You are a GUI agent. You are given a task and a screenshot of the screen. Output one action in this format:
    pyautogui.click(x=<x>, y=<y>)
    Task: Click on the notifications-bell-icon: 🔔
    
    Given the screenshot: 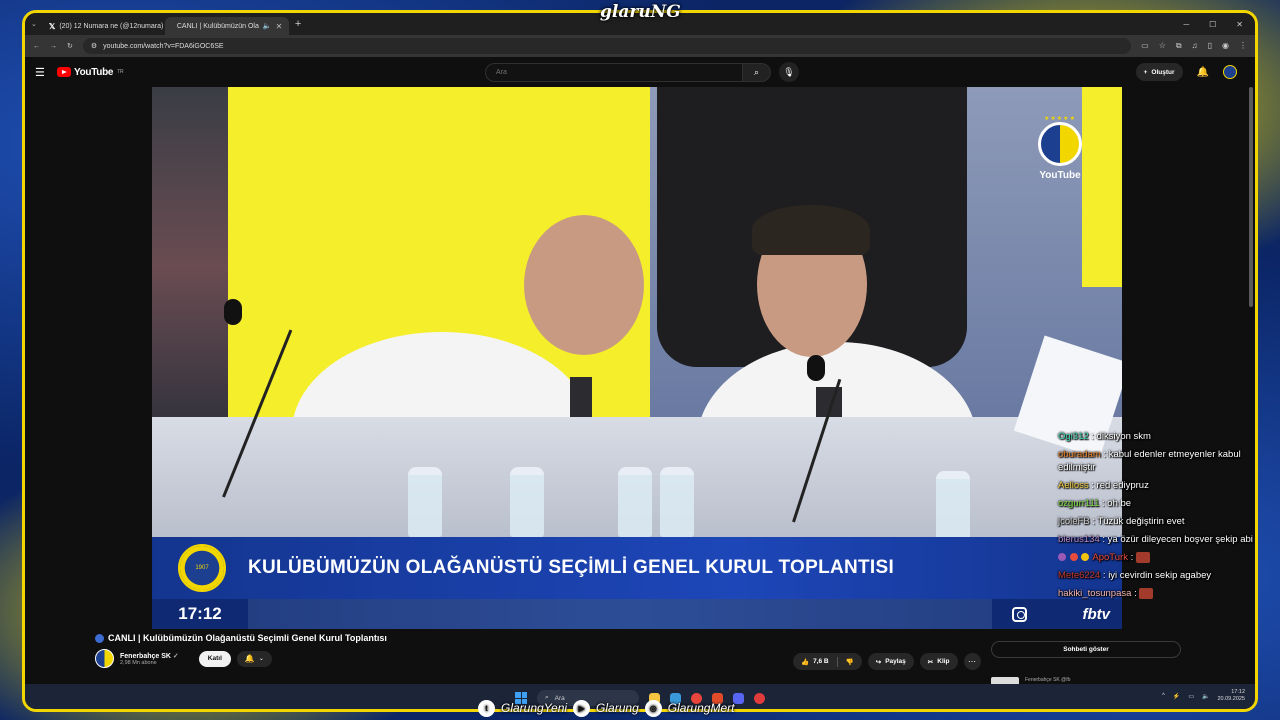 What is the action you would take?
    pyautogui.click(x=1203, y=72)
    